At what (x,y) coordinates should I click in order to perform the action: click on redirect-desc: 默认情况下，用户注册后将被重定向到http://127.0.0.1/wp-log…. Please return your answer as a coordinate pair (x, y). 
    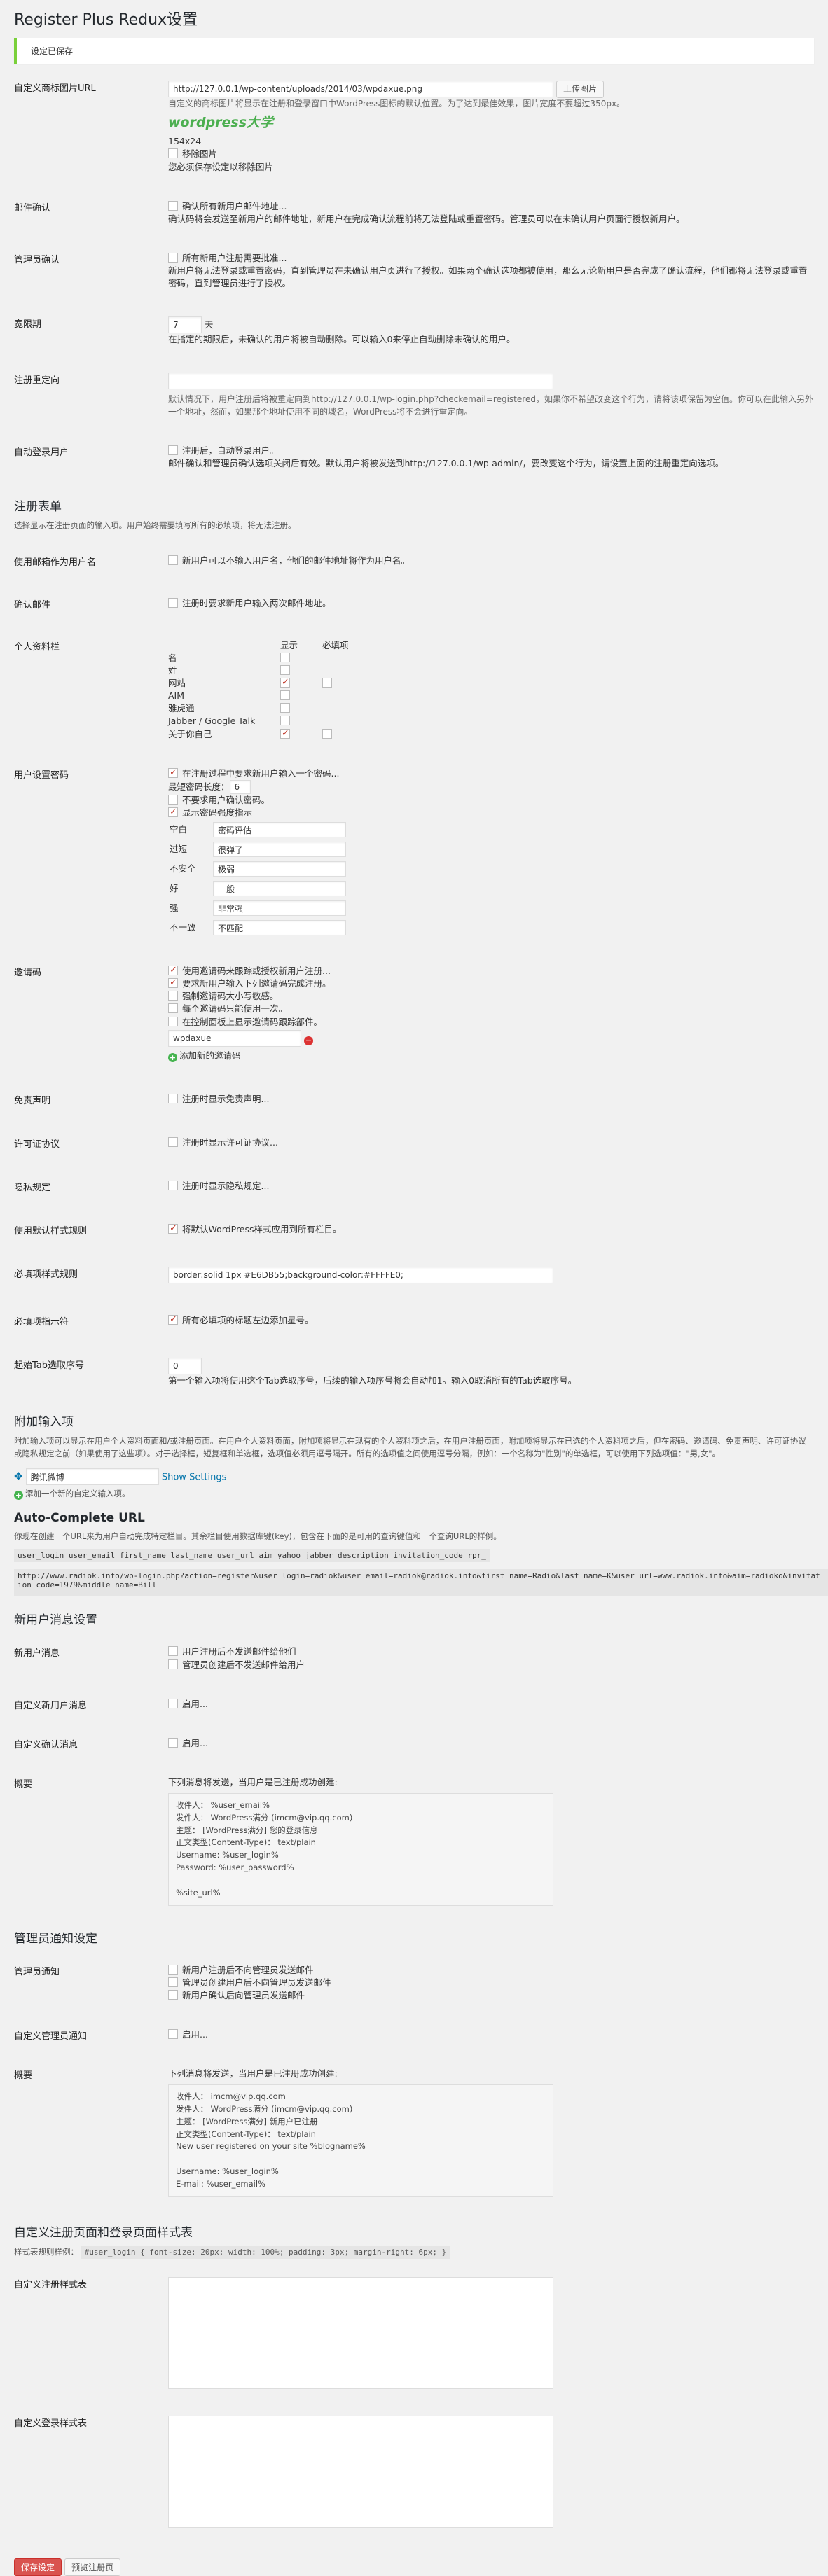
    Looking at the image, I should click on (490, 405).